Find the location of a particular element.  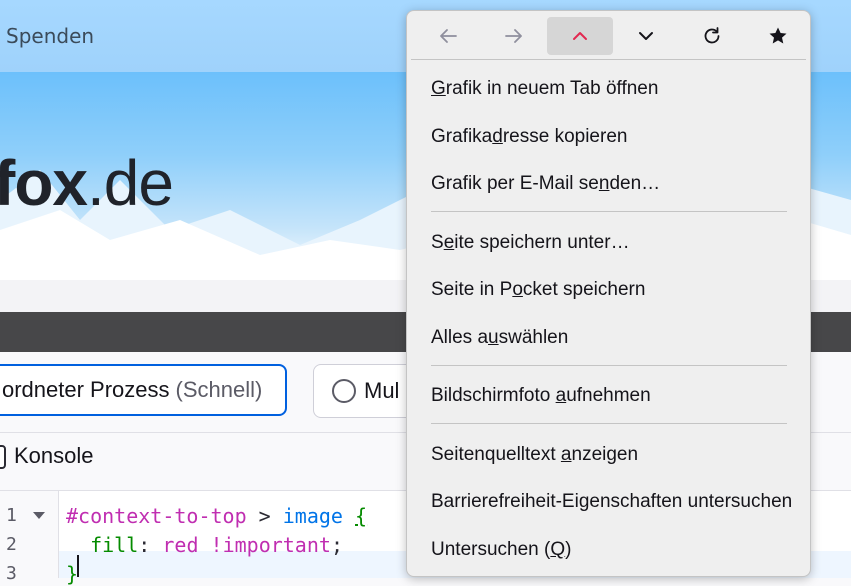

process-option-button: ordneter Prozess (Schnell) is located at coordinates (143, 390).